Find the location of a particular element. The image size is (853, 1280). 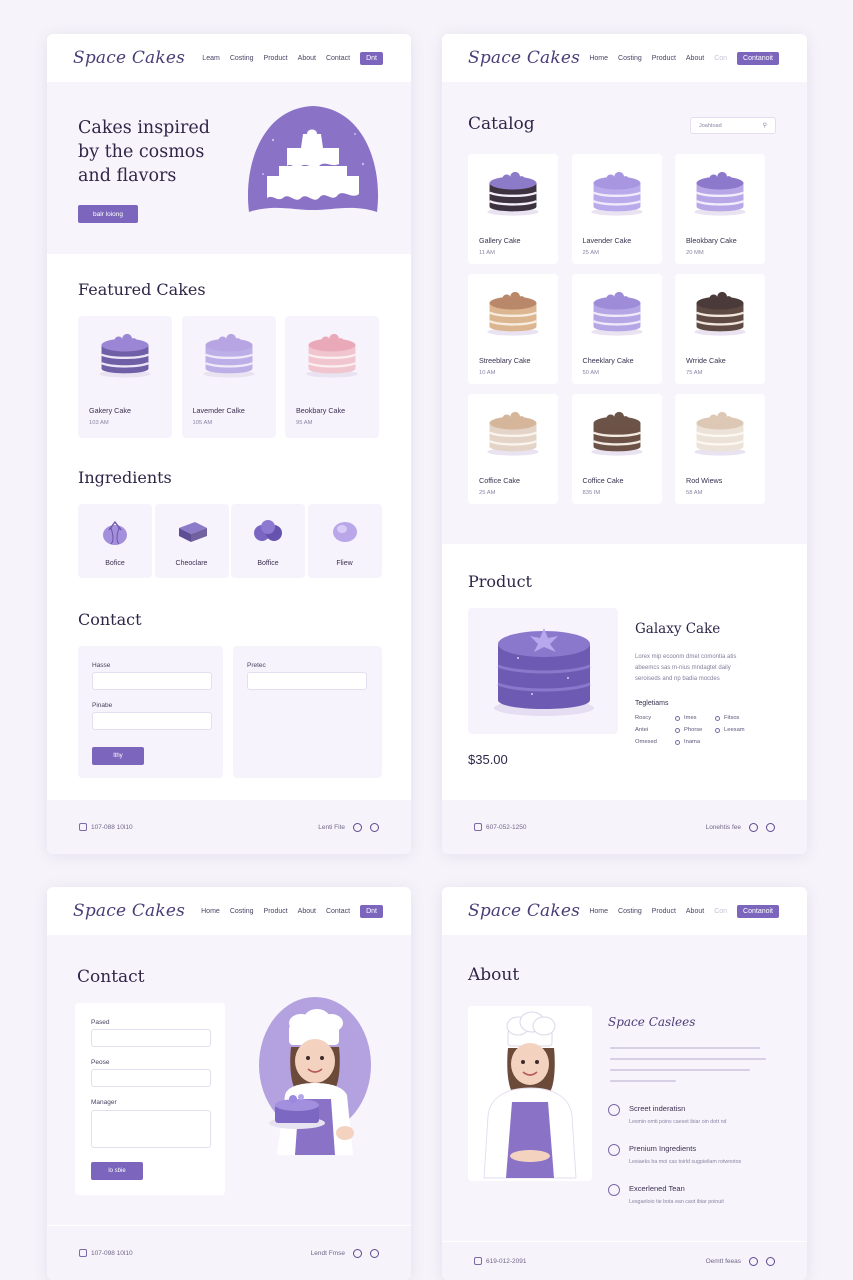

contact-form-panel: Hasse Pinabe lthy is located at coordinates (150, 712).